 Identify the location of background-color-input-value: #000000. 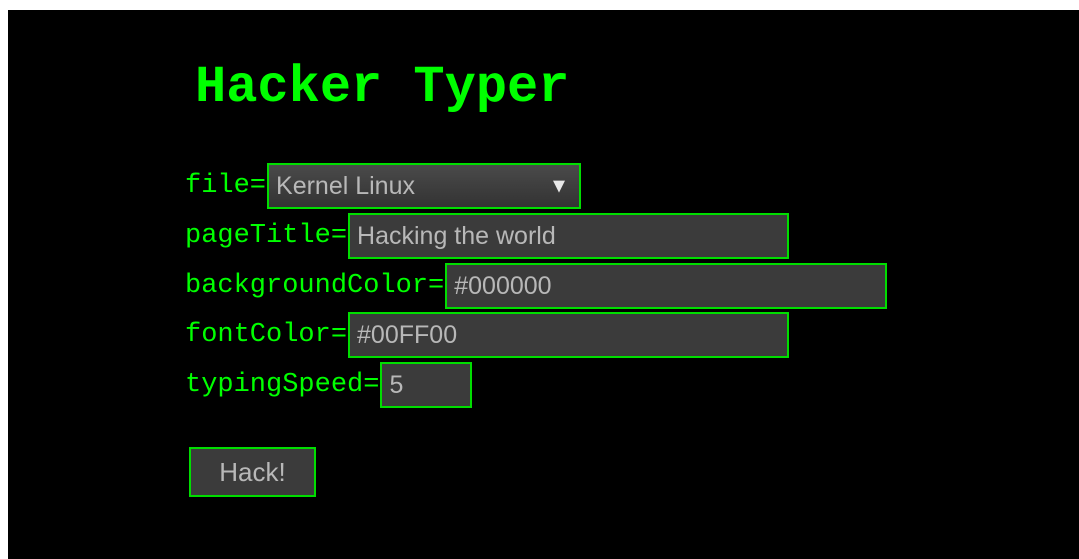
(503, 285).